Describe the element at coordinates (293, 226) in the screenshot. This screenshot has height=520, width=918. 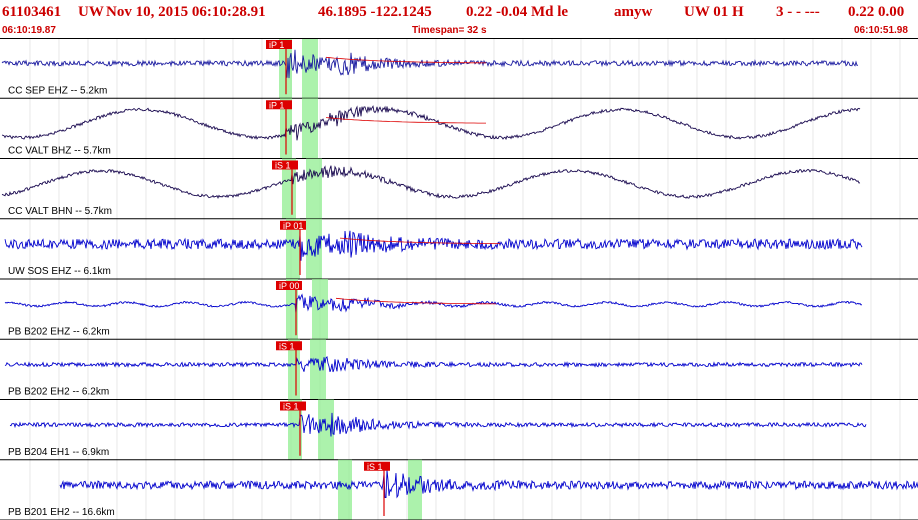
I see `pick-tag-label: iP 01` at that location.